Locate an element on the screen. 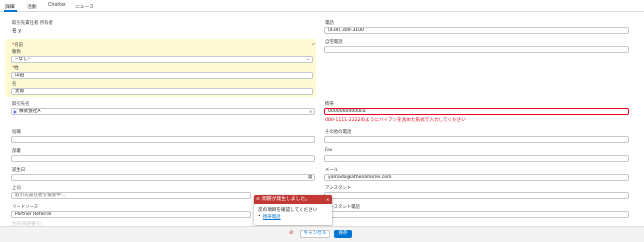  lead-source-select: Partner Referral is located at coordinates (131, 214).